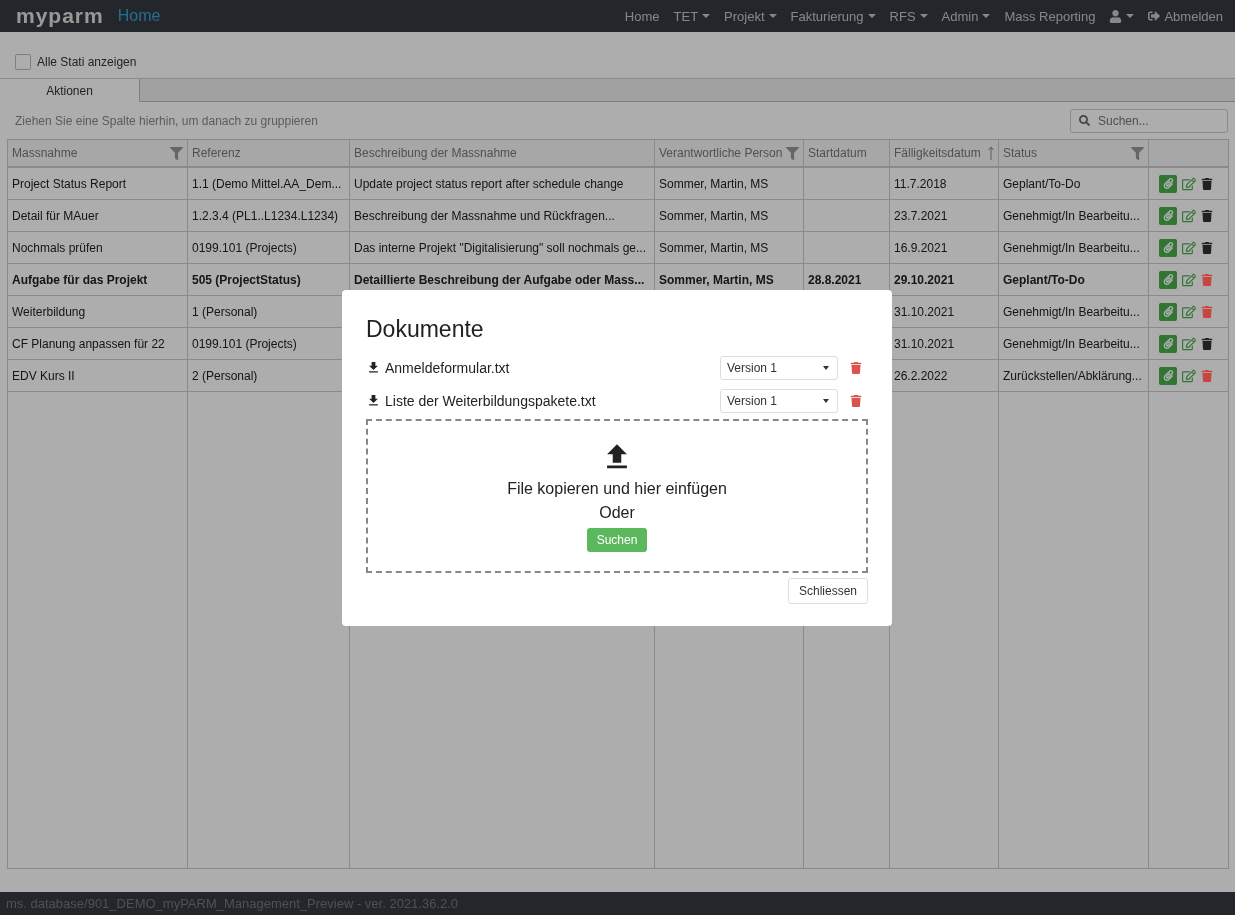  What do you see at coordinates (944, 153) in the screenshot?
I see `column-header: Fälligkeitsdatum` at bounding box center [944, 153].